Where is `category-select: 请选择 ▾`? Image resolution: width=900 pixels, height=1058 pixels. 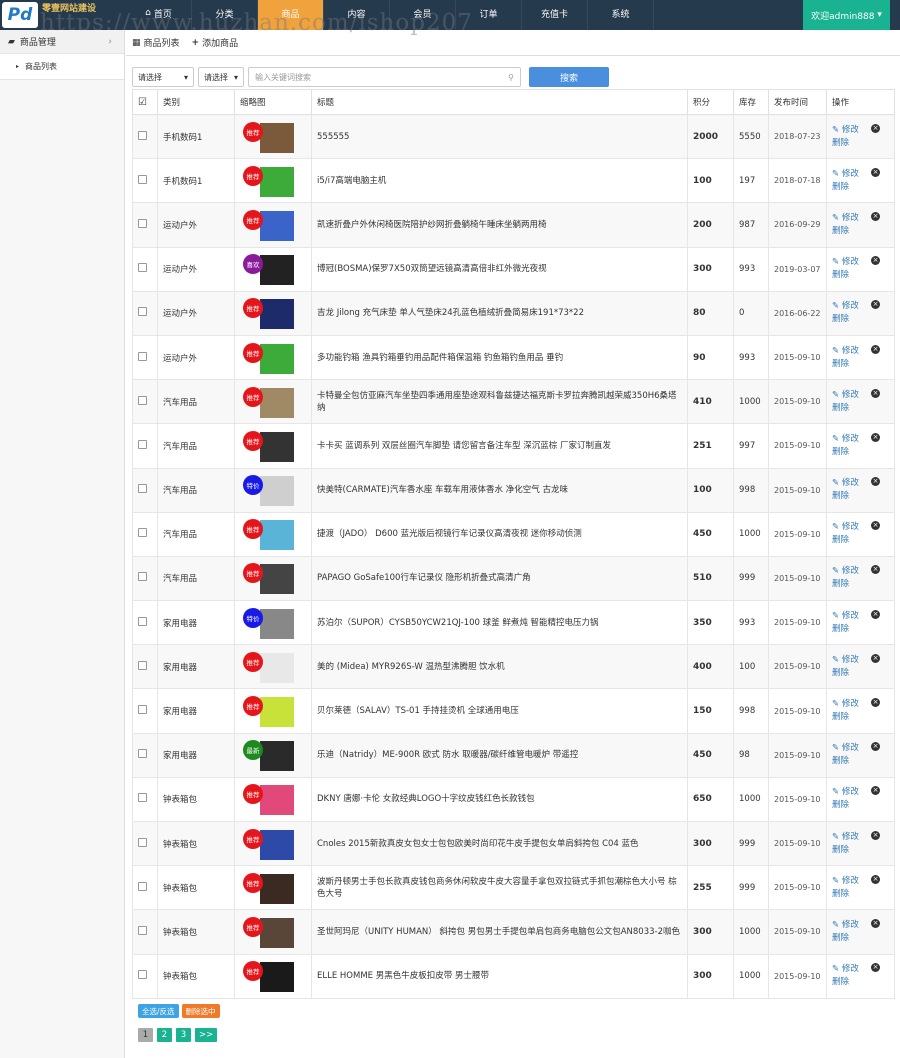
category-select: 请选择 ▾ is located at coordinates (163, 77).